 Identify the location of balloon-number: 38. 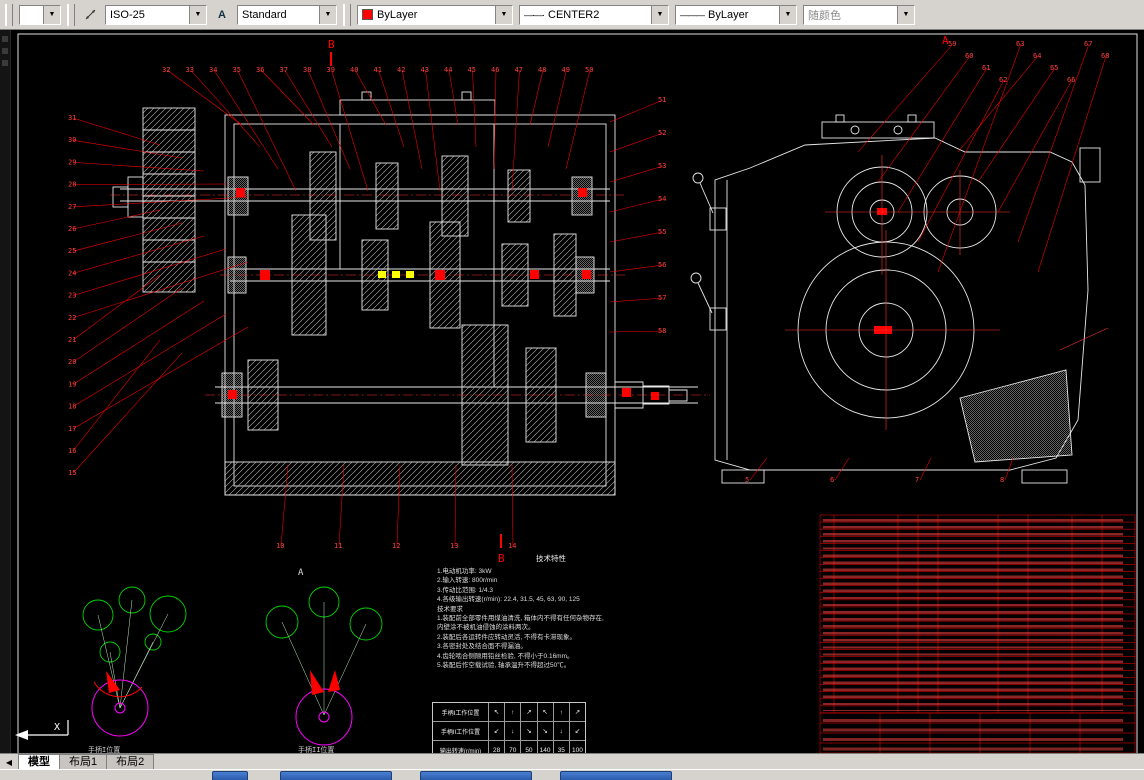
(307, 70).